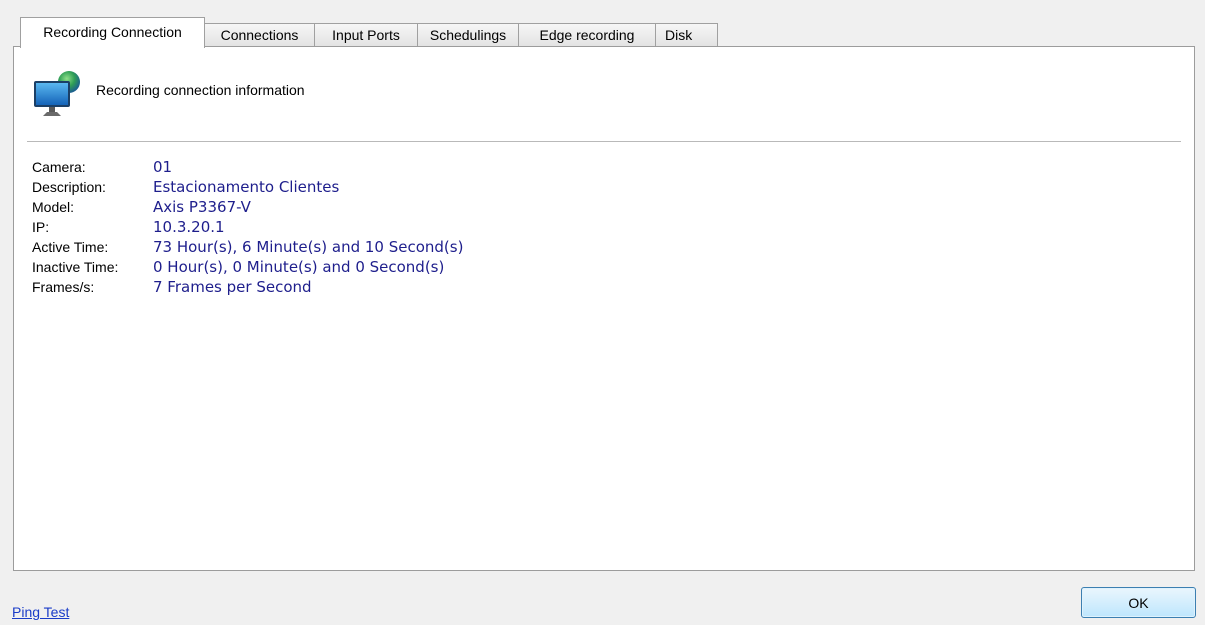  Describe the element at coordinates (112, 32) in the screenshot. I see `tab-recording-connection: Recording Connection` at that location.